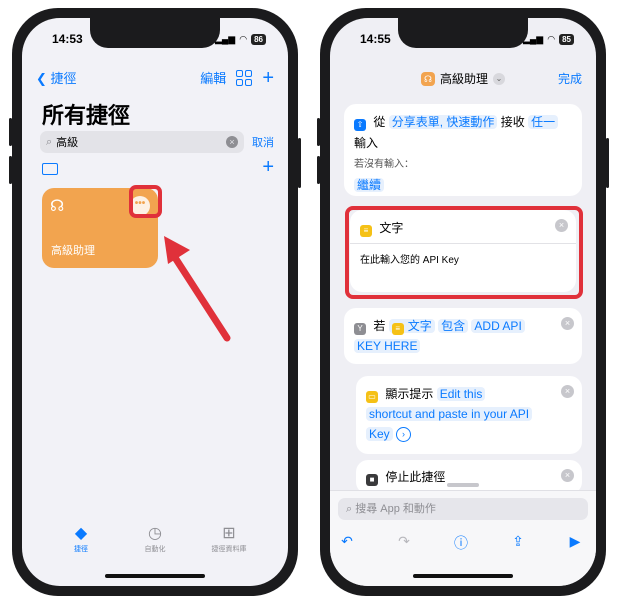 The width and height of the screenshot is (618, 602). I want to click on share-icon: ⇪, so click(518, 543).